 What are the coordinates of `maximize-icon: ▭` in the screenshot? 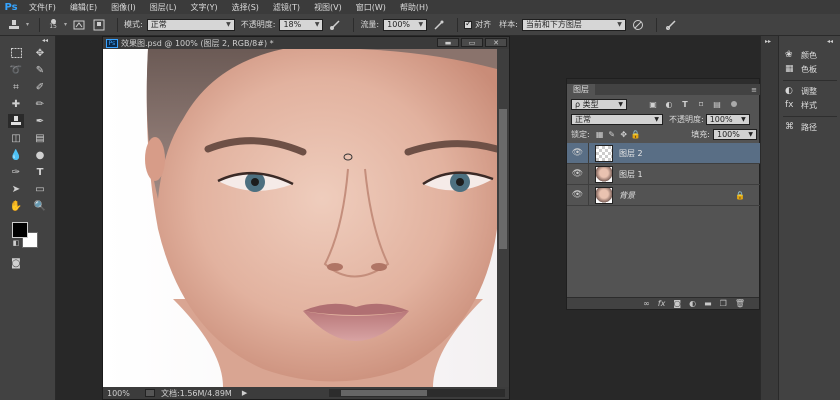 It's located at (472, 42).